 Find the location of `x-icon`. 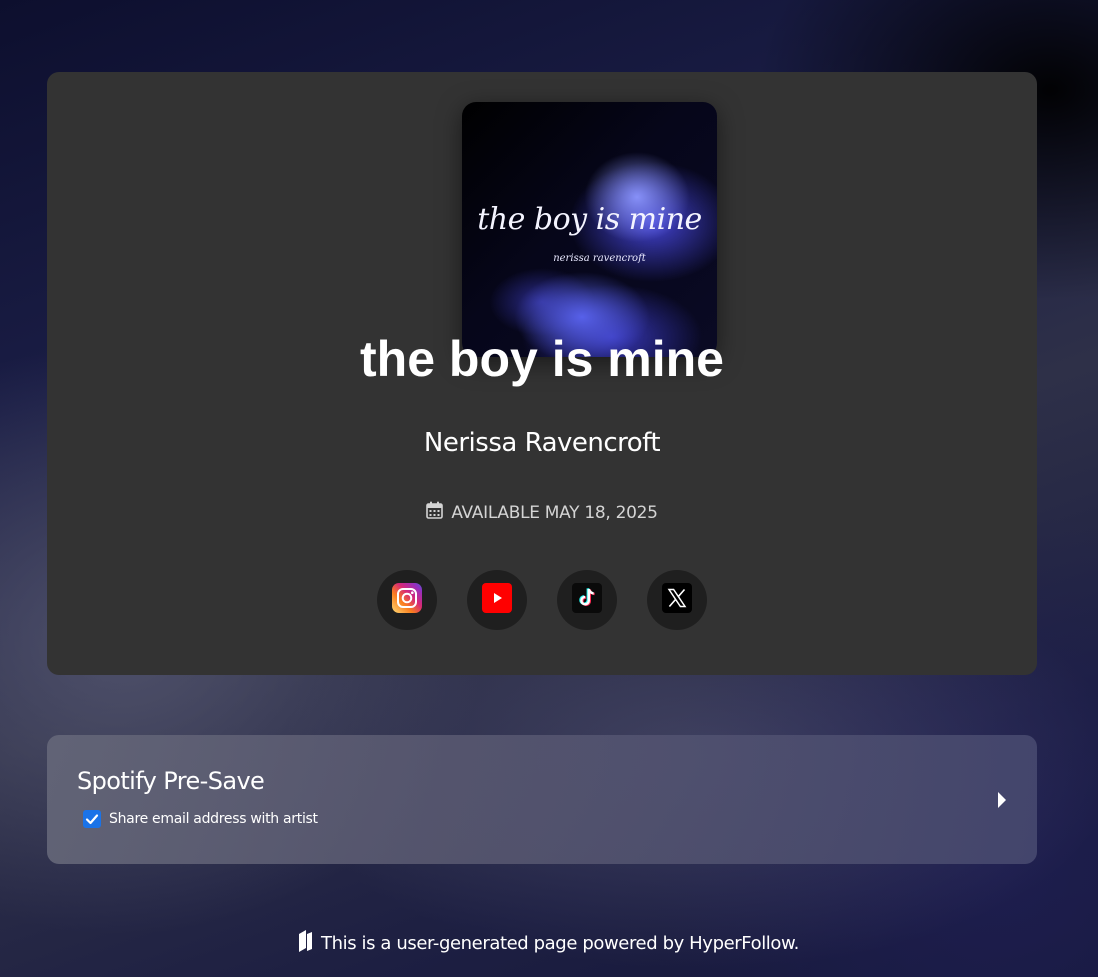

x-icon is located at coordinates (677, 600).